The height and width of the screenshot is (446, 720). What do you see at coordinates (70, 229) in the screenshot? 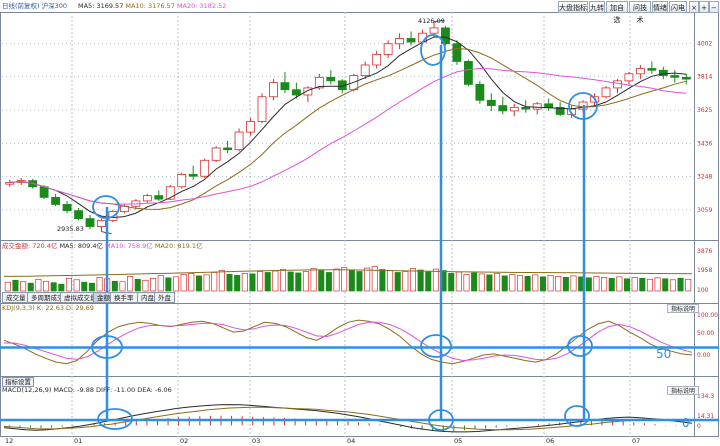
I see `low-price-label: 2935.83` at bounding box center [70, 229].